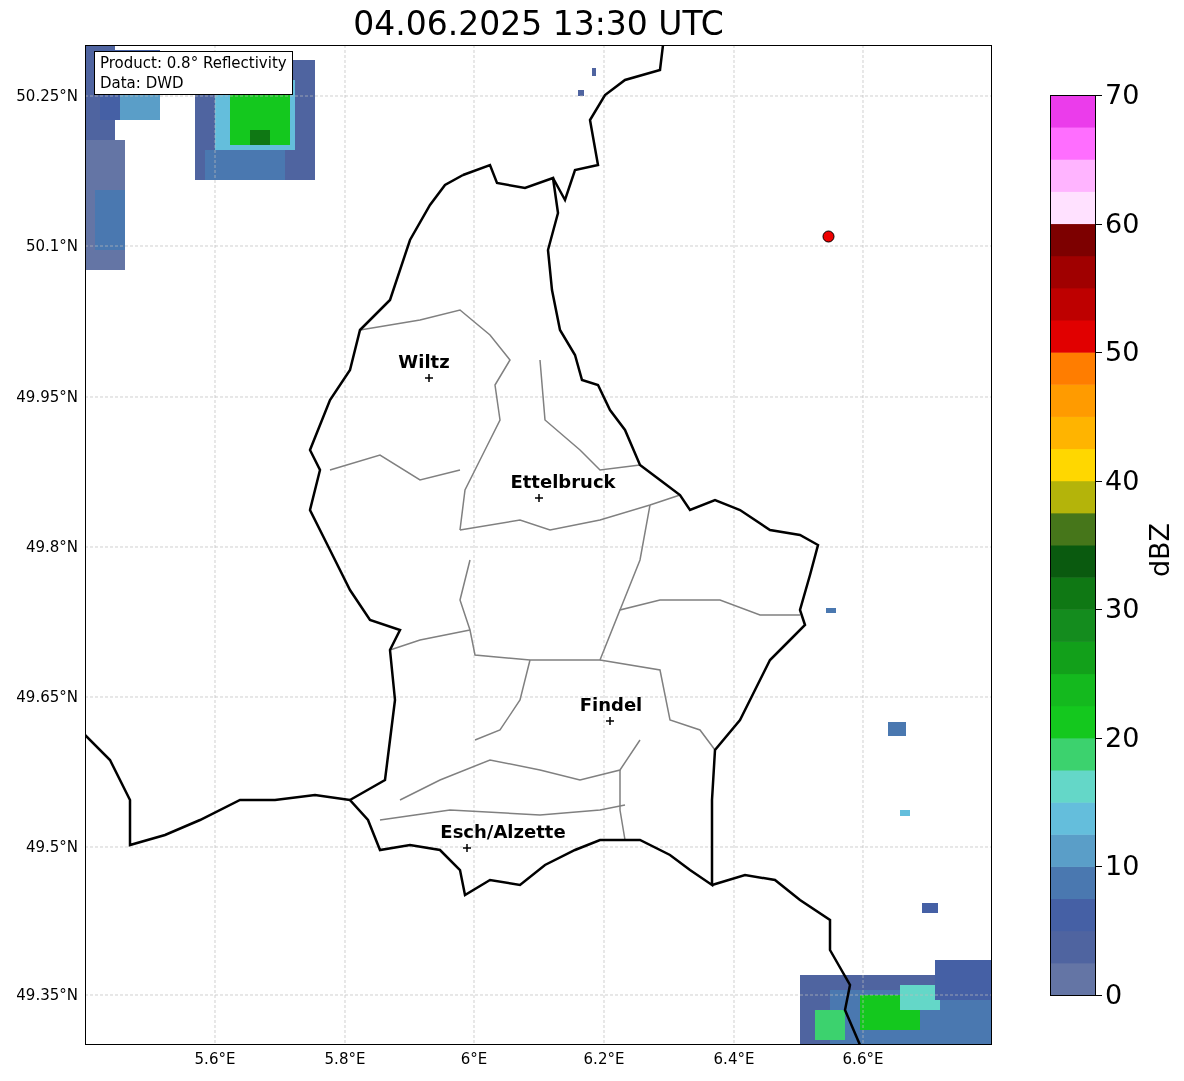  Describe the element at coordinates (474, 1059) in the screenshot. I see `longitude-tick-label: 6°E` at that location.